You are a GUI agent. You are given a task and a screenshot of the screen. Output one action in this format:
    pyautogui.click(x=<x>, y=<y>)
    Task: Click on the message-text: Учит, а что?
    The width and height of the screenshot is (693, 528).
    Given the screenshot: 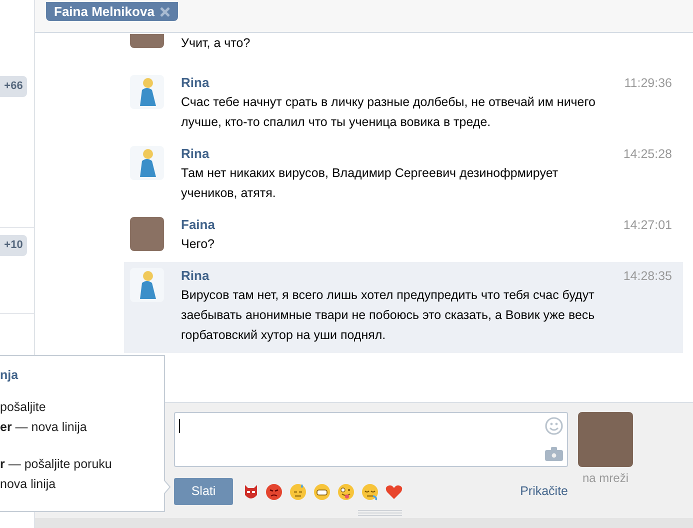 What is the action you would take?
    pyautogui.click(x=216, y=43)
    